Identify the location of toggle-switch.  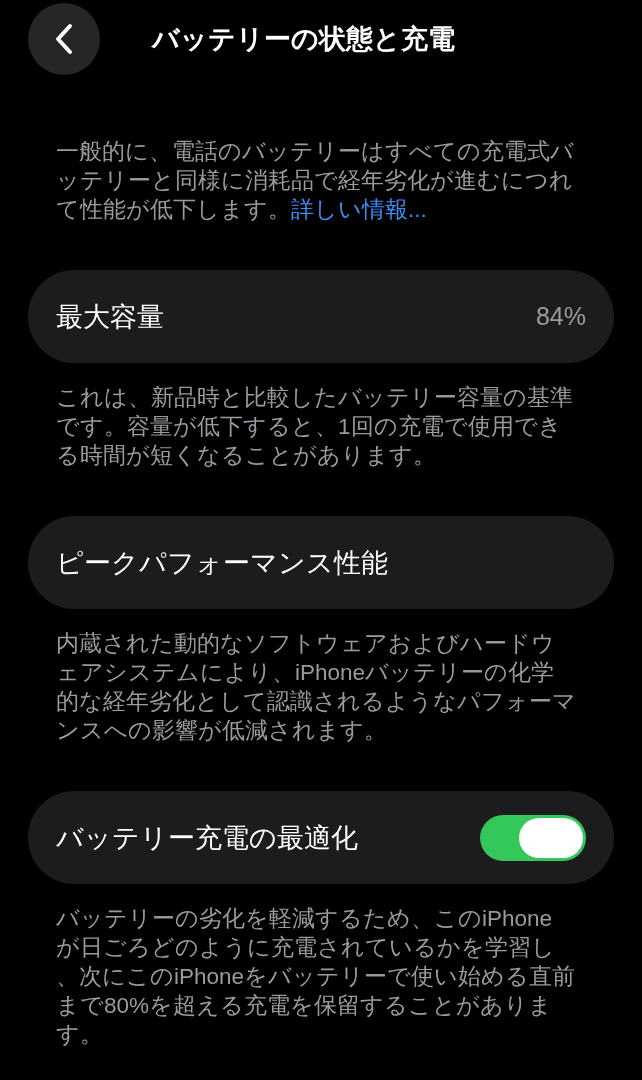
(533, 837).